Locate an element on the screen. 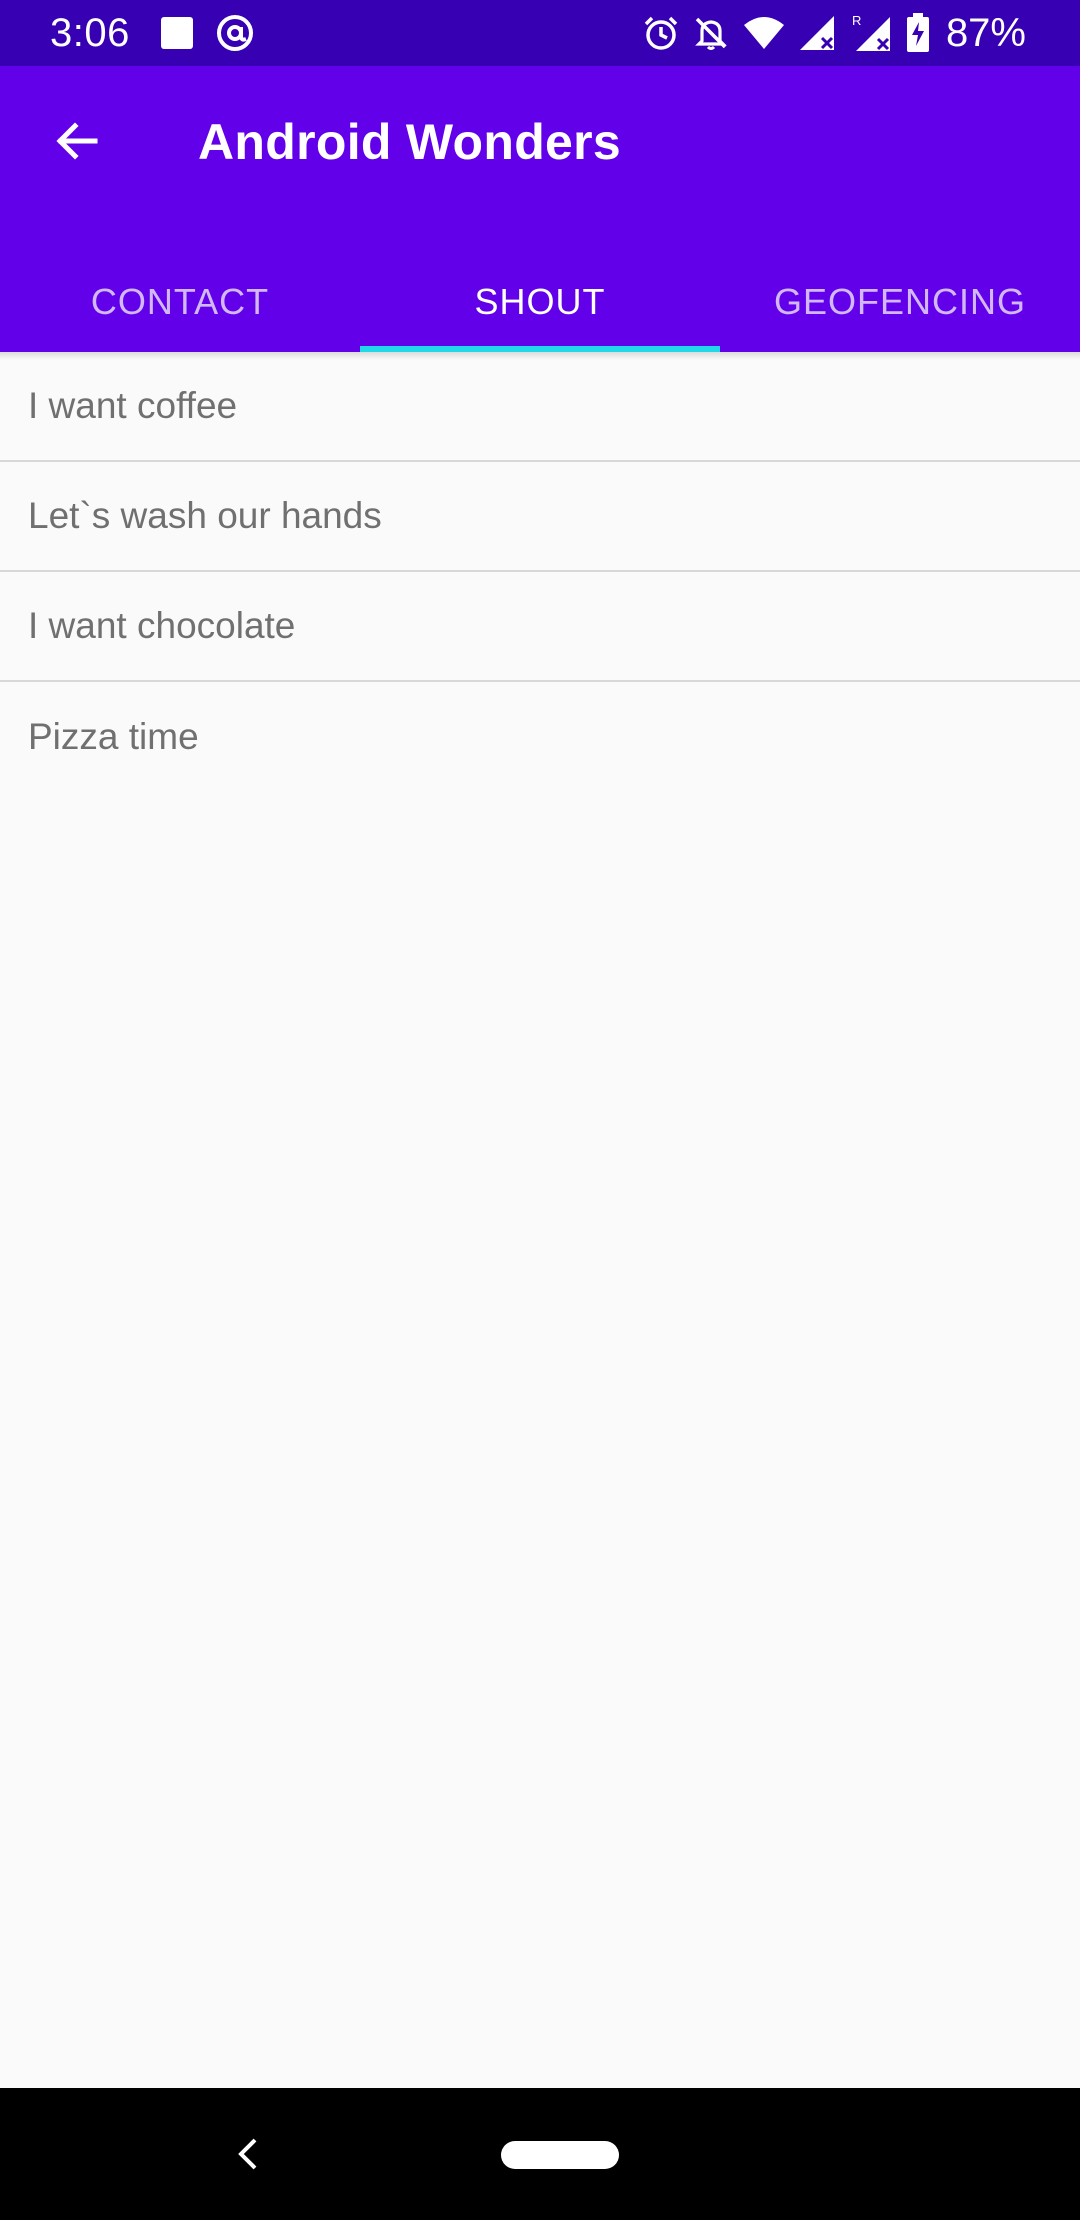  tab-label: SHOUT is located at coordinates (540, 301).